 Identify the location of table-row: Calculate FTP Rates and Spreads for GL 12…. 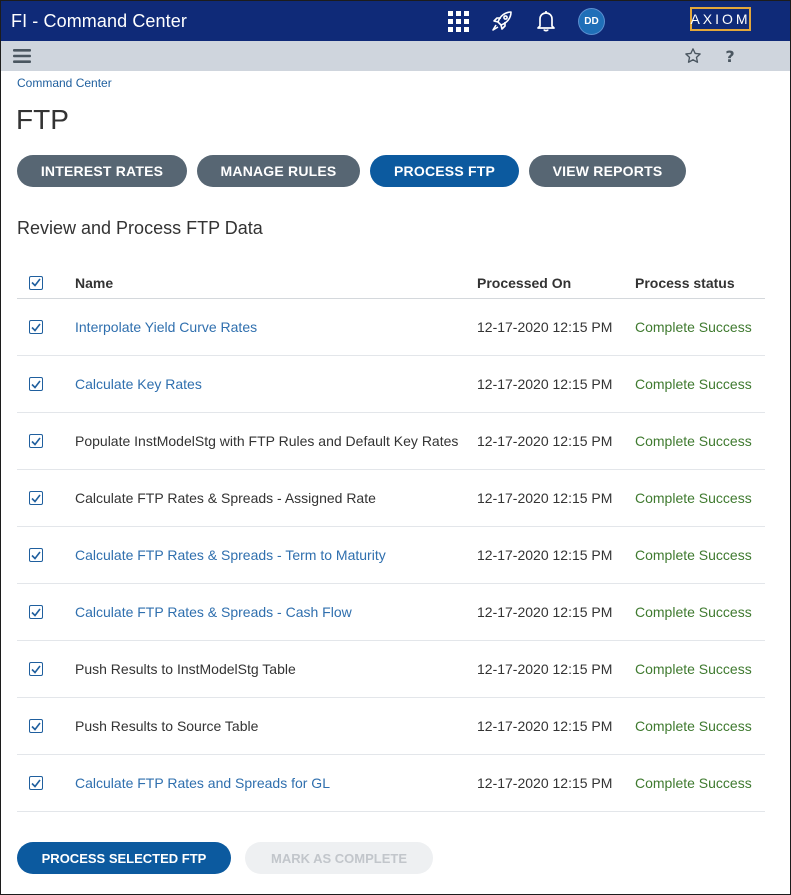
(391, 783).